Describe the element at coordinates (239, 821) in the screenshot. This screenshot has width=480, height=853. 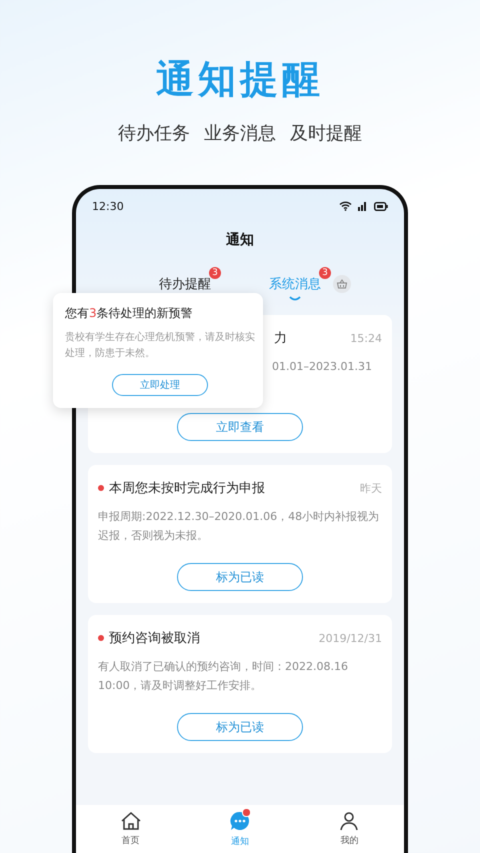
I see `chat-bubble-icon` at that location.